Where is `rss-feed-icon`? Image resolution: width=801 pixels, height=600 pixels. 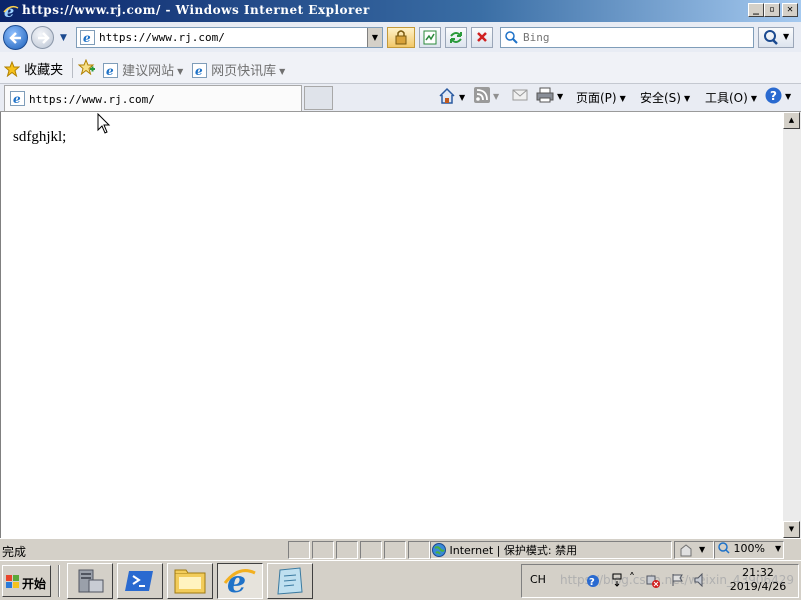 rss-feed-icon is located at coordinates (482, 95).